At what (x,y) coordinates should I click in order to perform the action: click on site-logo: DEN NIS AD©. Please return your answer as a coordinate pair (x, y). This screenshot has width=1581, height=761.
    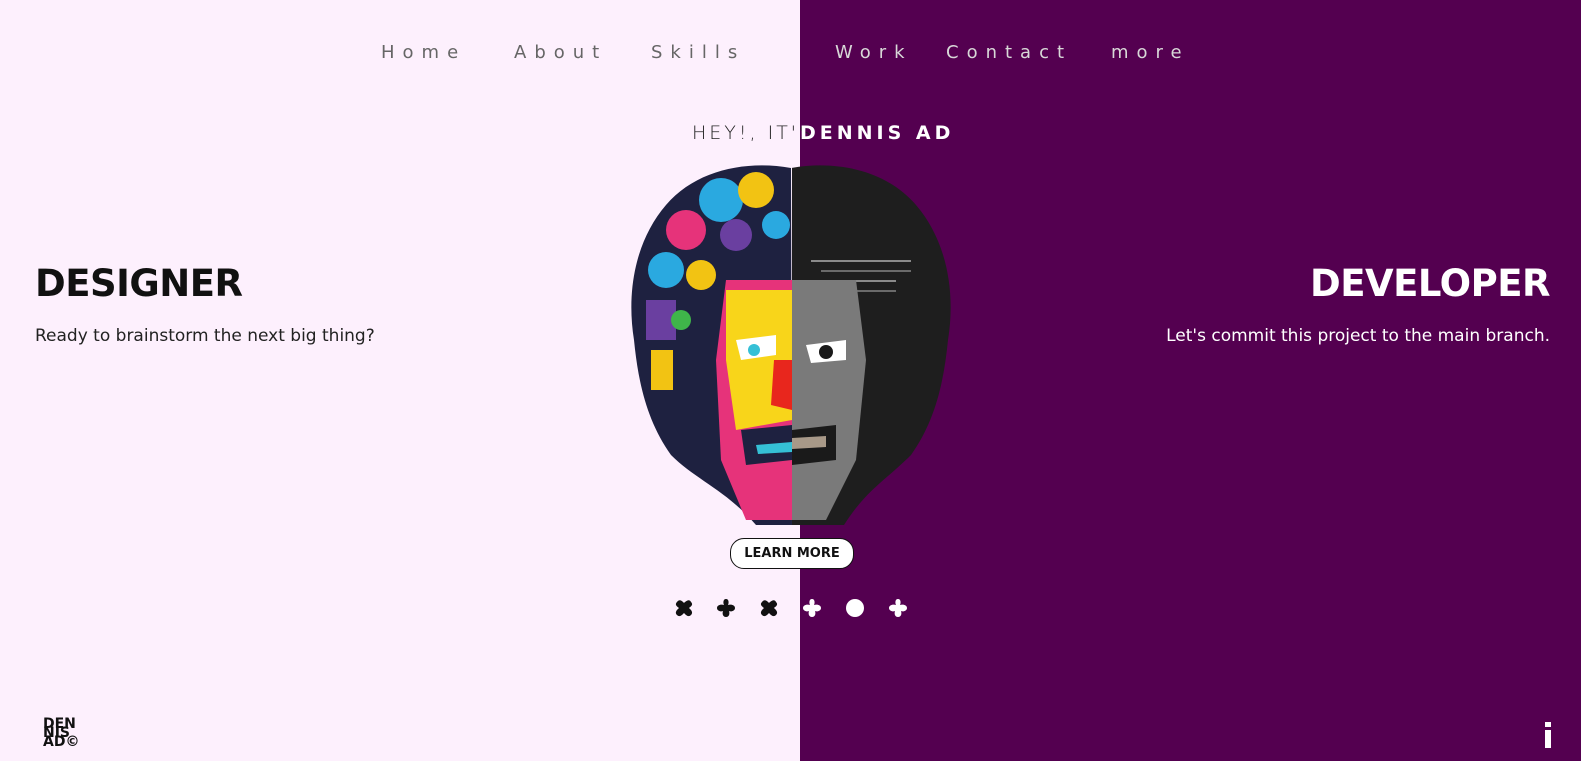
    Looking at the image, I should click on (63, 733).